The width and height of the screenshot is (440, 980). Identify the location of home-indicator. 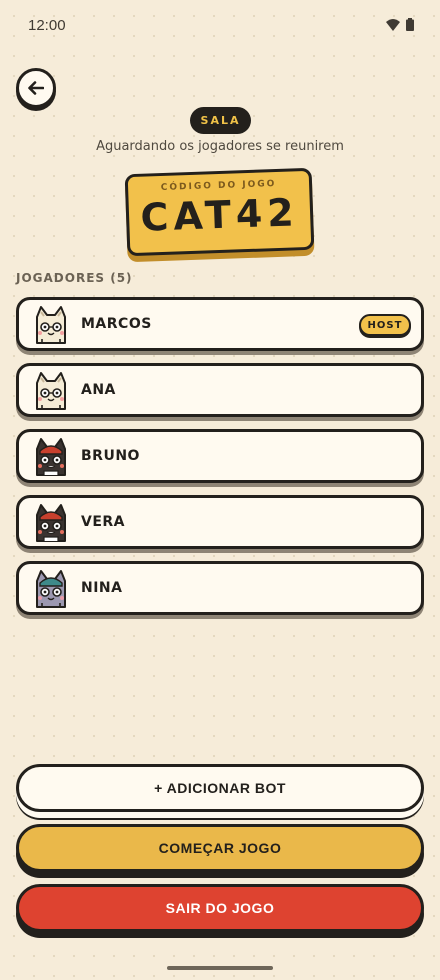
(220, 968).